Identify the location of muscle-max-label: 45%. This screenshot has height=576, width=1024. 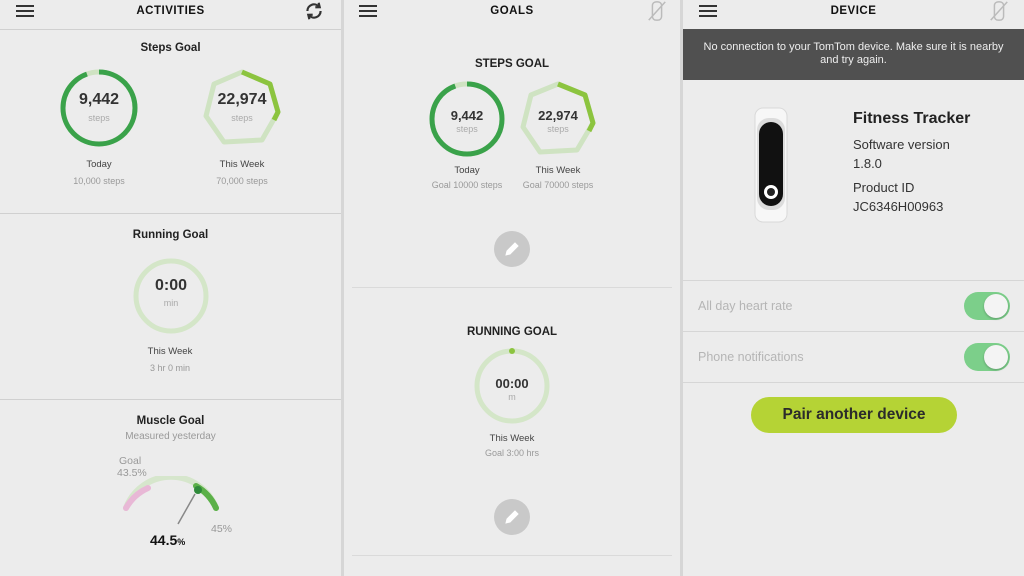
(222, 529).